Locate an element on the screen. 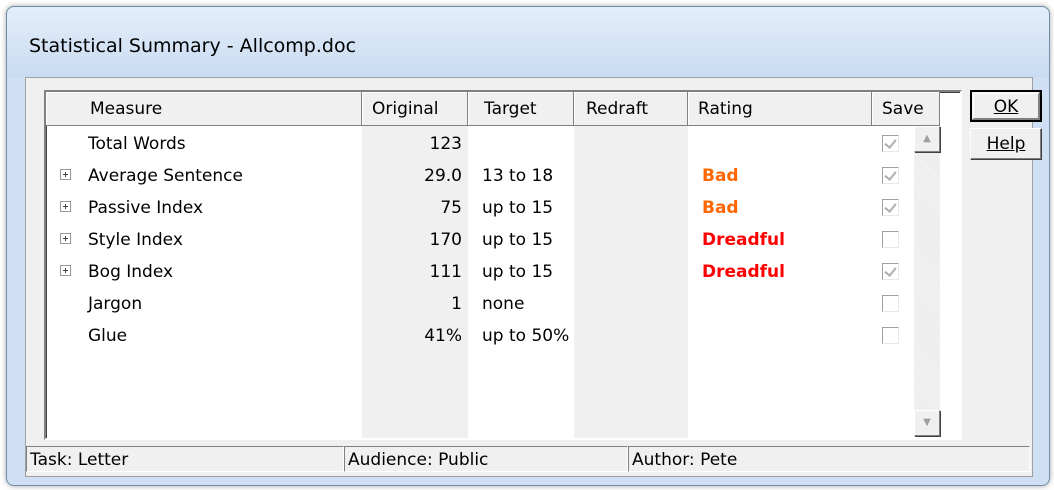 The width and height of the screenshot is (1054, 490). cell-target: none is located at coordinates (503, 304).